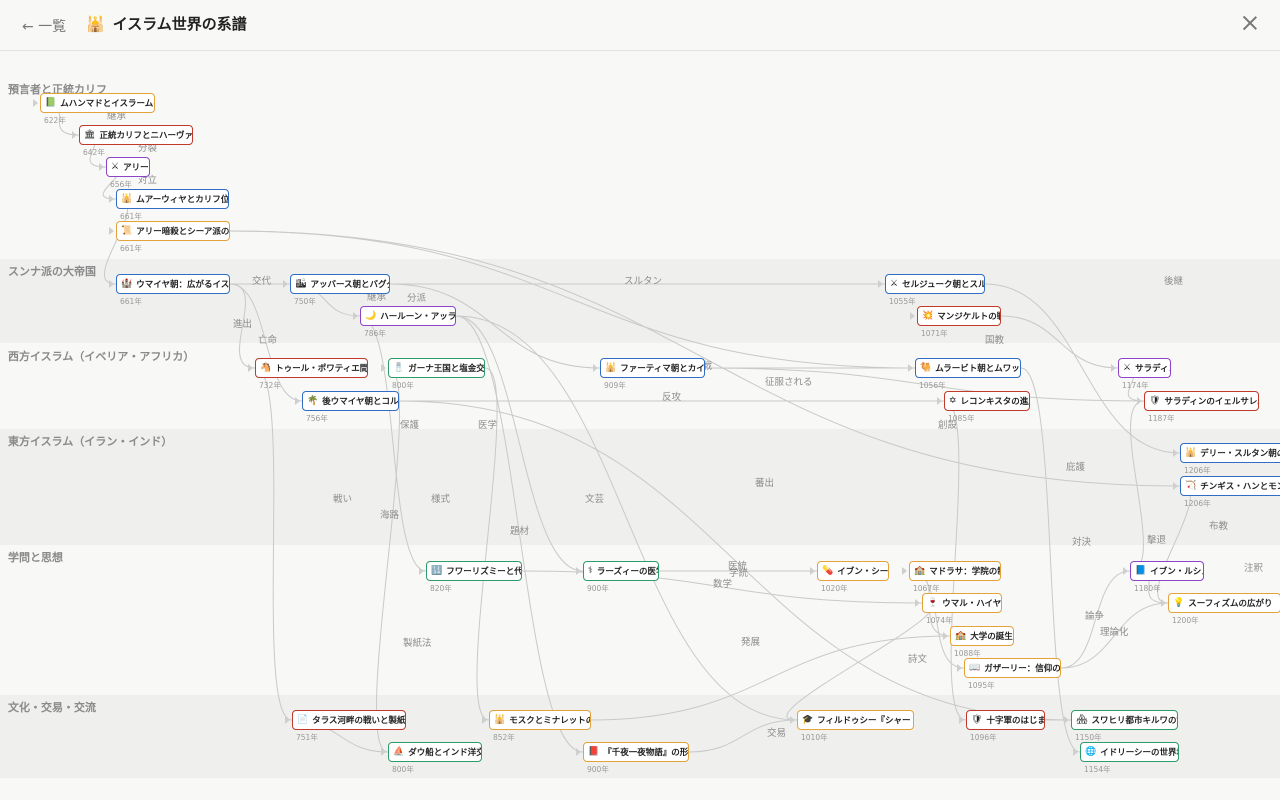 Image resolution: width=1280 pixels, height=800 pixels. I want to click on event-year: 756年, so click(317, 418).